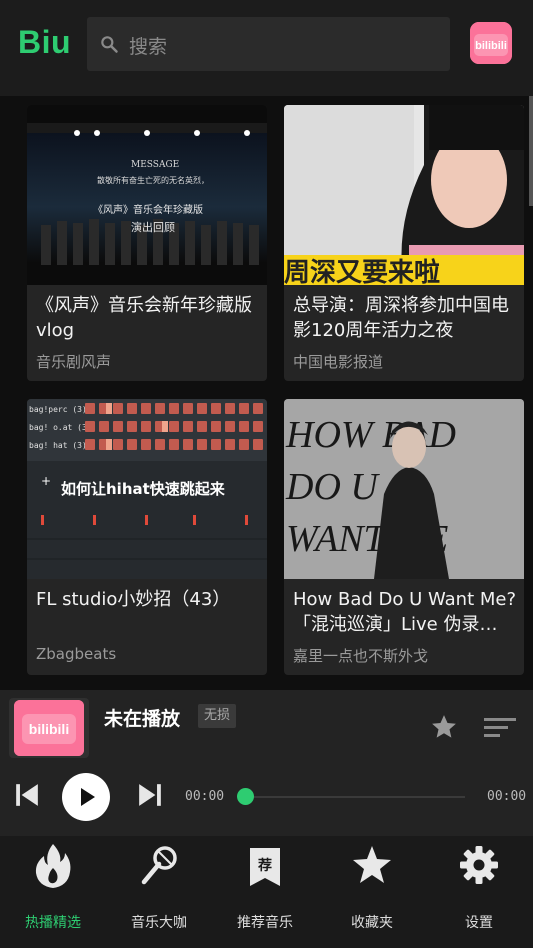 This screenshot has width=533, height=948. What do you see at coordinates (372, 923) in the screenshot?
I see `nav-label: 收藏夹` at bounding box center [372, 923].